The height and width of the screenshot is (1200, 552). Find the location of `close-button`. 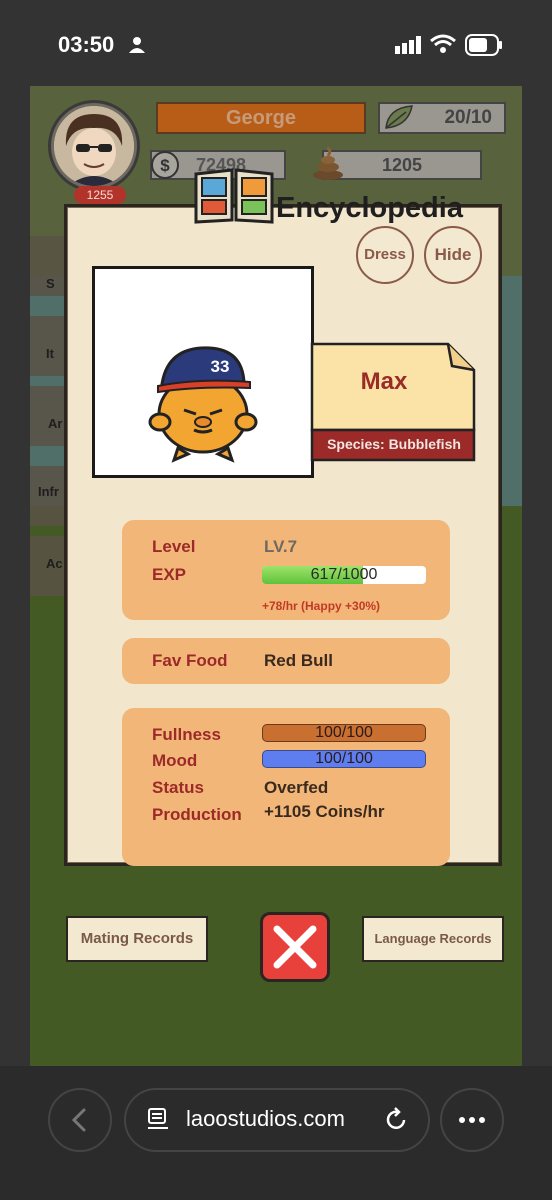

close-button is located at coordinates (295, 947).